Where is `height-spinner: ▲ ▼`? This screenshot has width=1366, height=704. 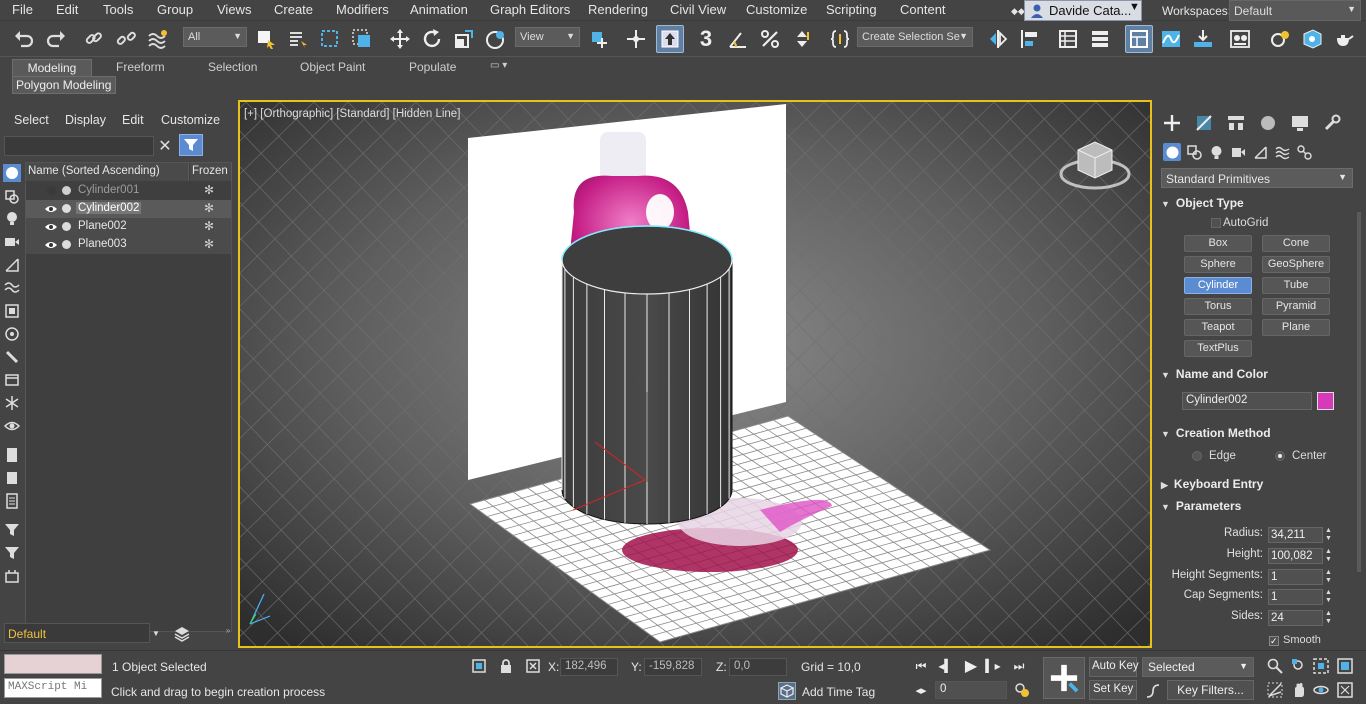
height-spinner: ▲ ▼ is located at coordinates (1329, 556).